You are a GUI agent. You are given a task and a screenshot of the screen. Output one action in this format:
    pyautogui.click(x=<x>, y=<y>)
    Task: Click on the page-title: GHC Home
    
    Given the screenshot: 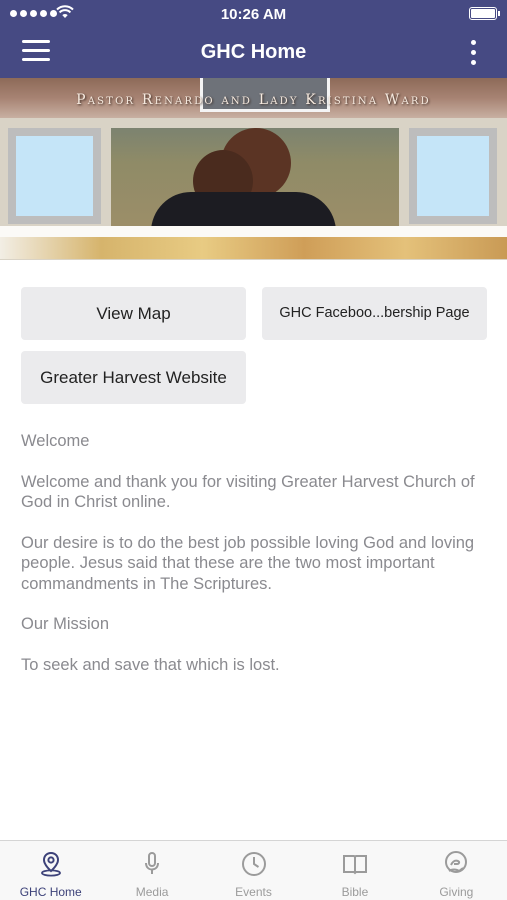 What is the action you would take?
    pyautogui.click(x=253, y=52)
    